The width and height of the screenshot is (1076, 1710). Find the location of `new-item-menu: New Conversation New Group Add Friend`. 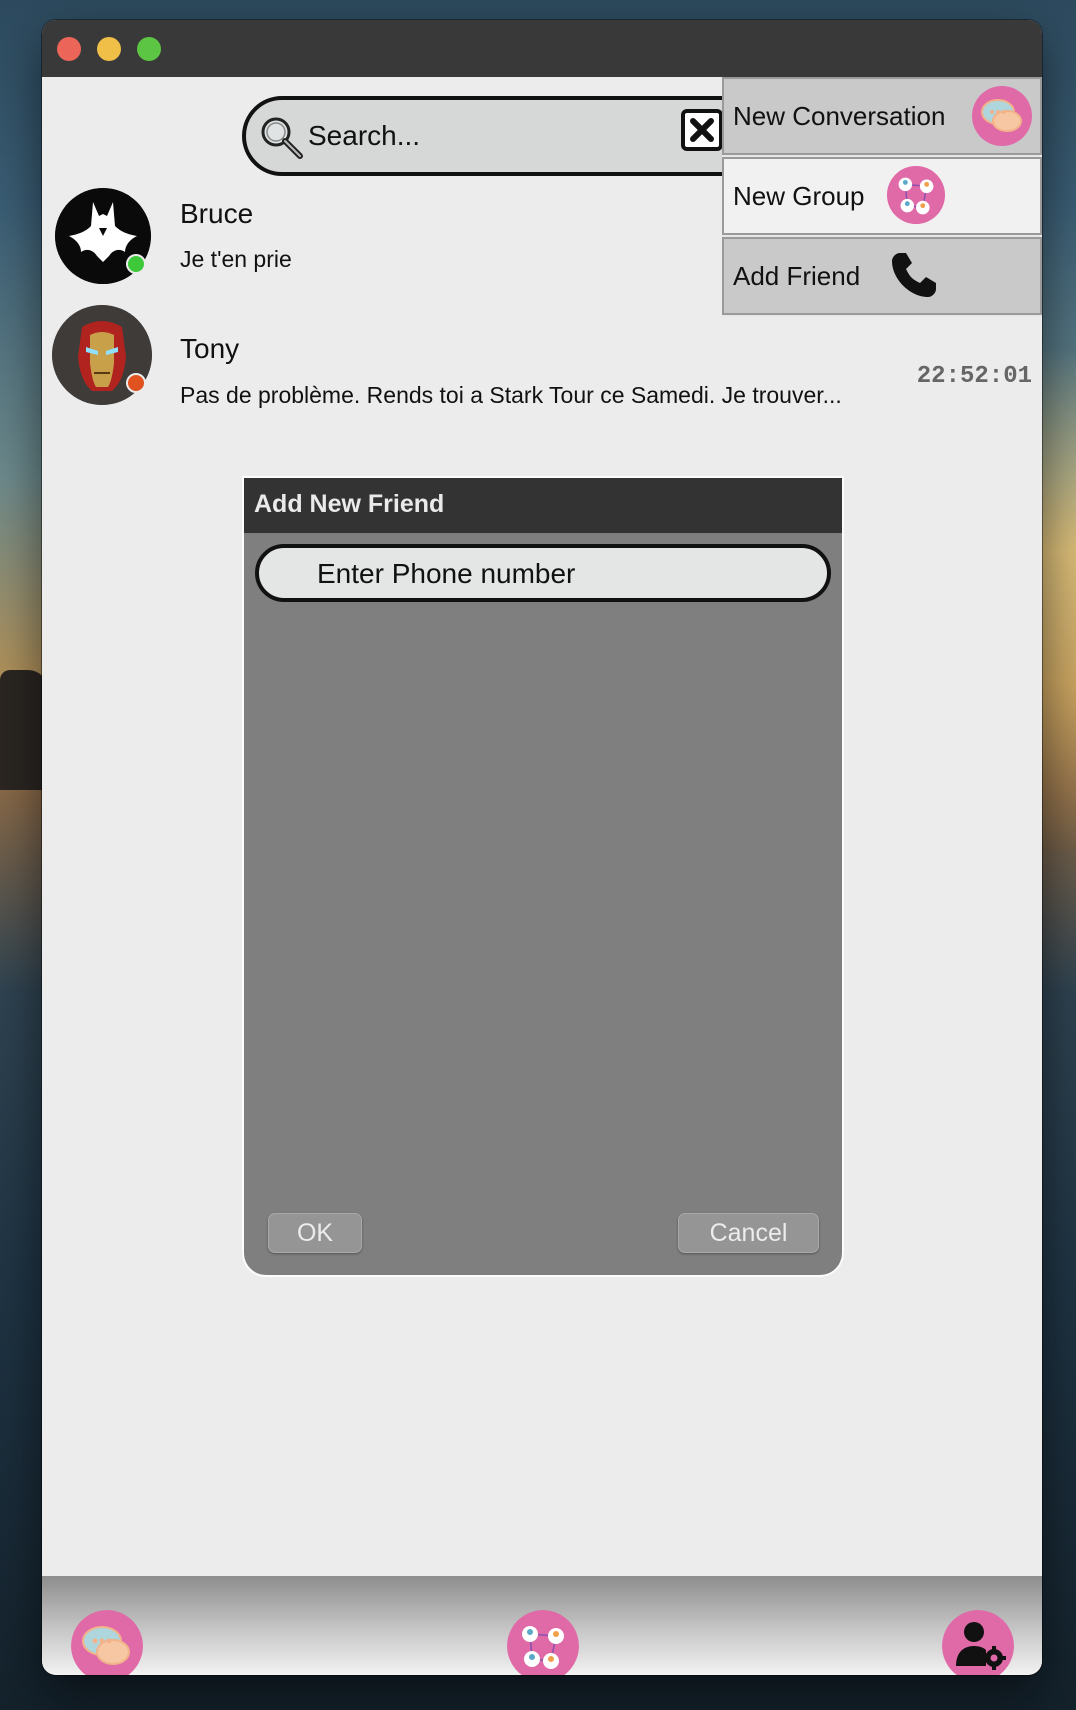

new-item-menu: New Conversation New Group Add Friend is located at coordinates (882, 197).